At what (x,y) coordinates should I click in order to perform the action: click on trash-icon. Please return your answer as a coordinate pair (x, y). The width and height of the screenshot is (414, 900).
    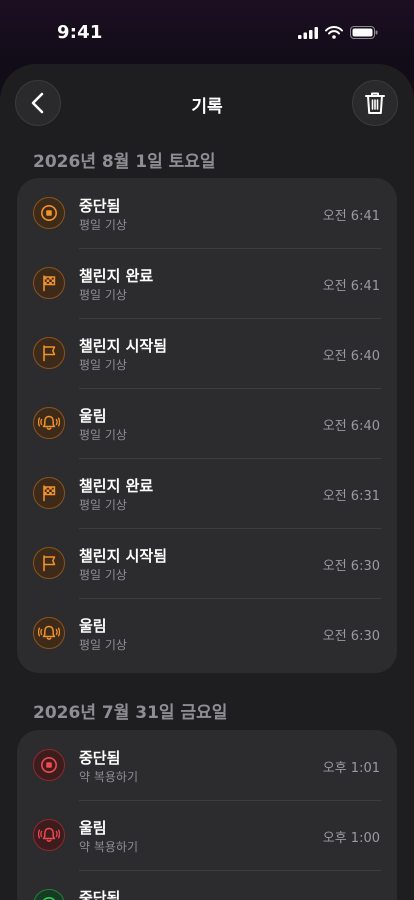
    Looking at the image, I should click on (375, 103).